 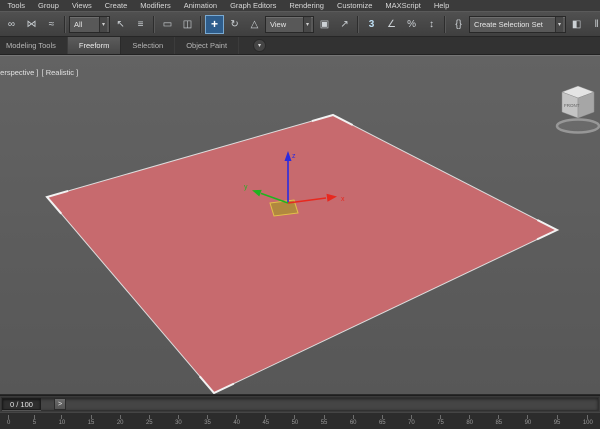 I want to click on tab-object-paint: Object Paint, so click(x=207, y=45).